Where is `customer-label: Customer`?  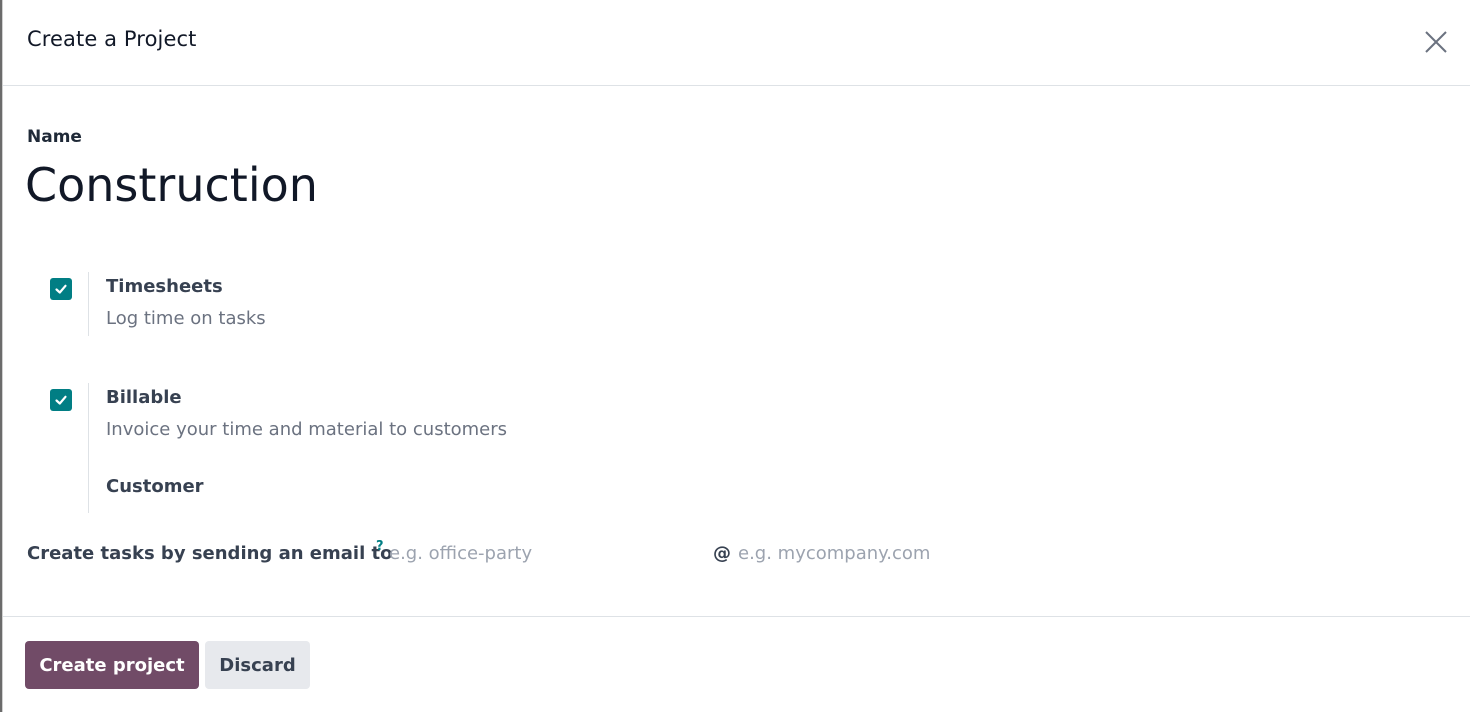 customer-label: Customer is located at coordinates (155, 486).